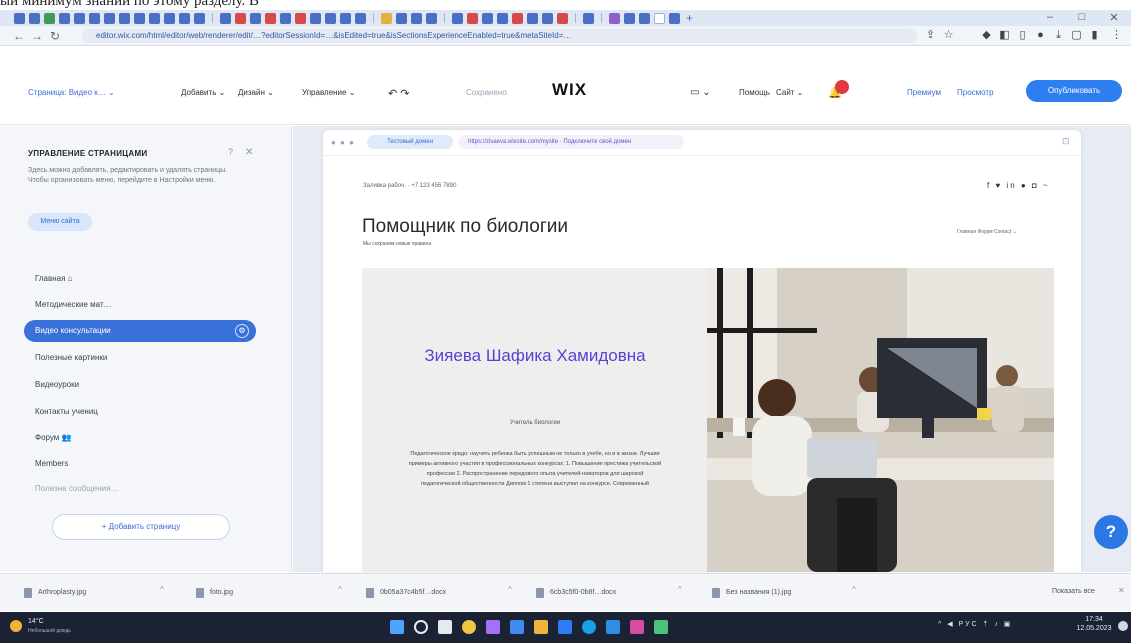 The image size is (1131, 643). Describe the element at coordinates (541, 627) in the screenshot. I see `file-explorer-icon` at that location.